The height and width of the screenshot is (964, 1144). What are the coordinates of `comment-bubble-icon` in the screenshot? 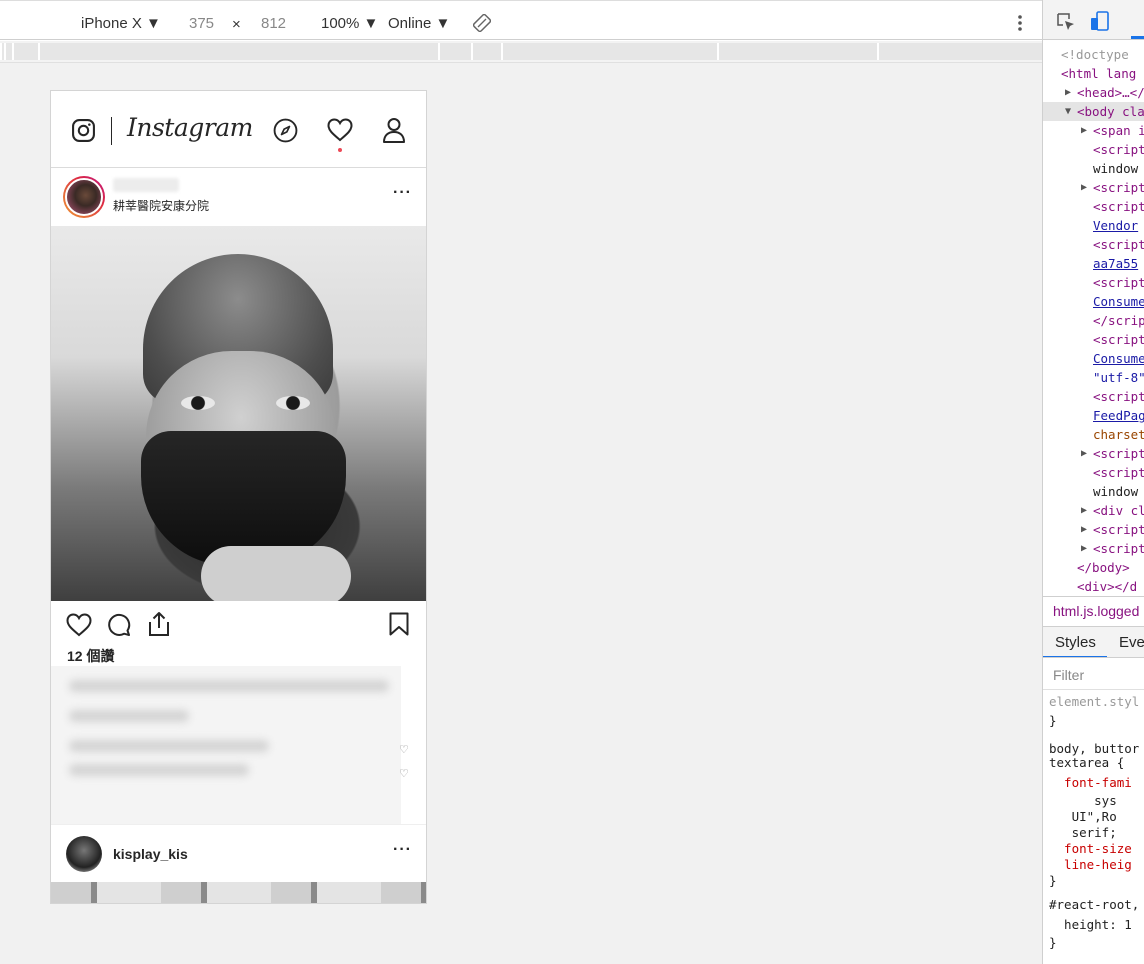 It's located at (119, 625).